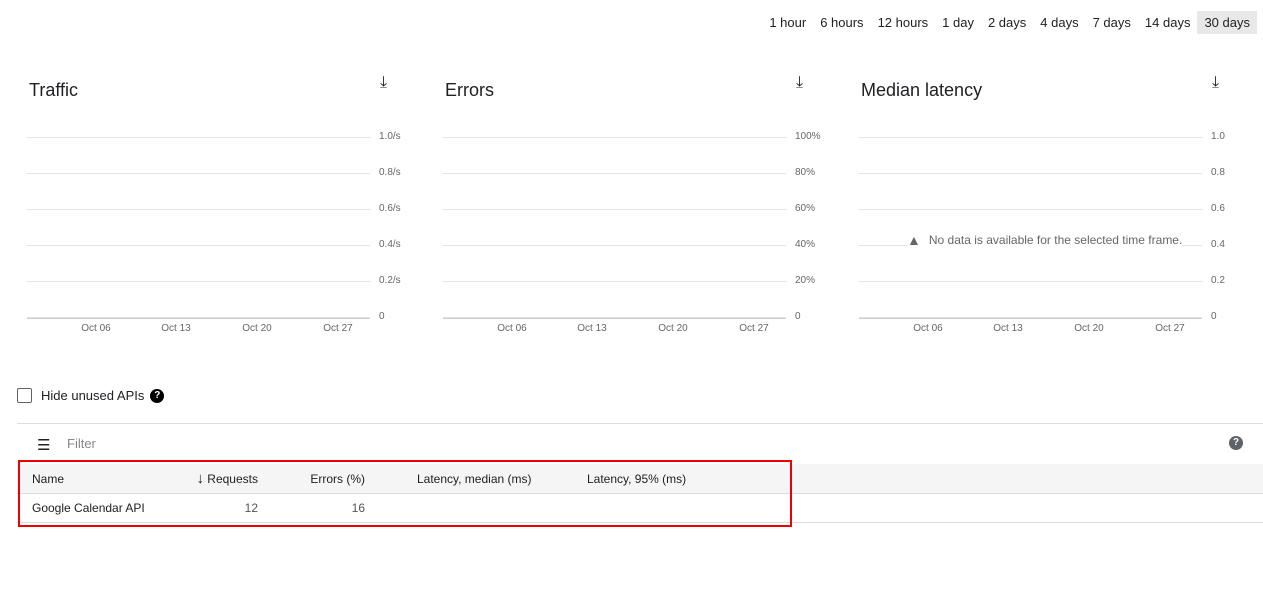 The width and height of the screenshot is (1263, 591). Describe the element at coordinates (215, 479) in the screenshot. I see `col-requests: ↓ Requests` at that location.